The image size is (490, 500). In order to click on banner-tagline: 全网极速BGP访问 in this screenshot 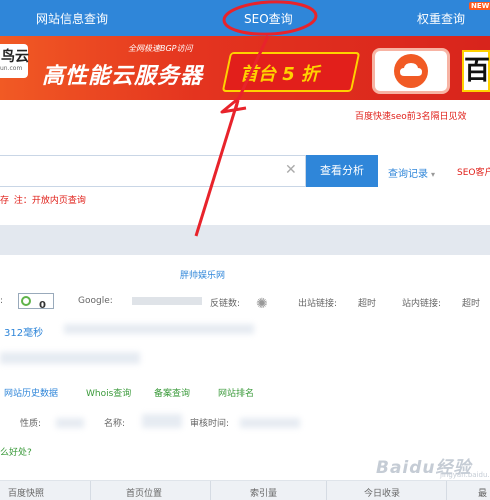, I will do `click(160, 48)`.